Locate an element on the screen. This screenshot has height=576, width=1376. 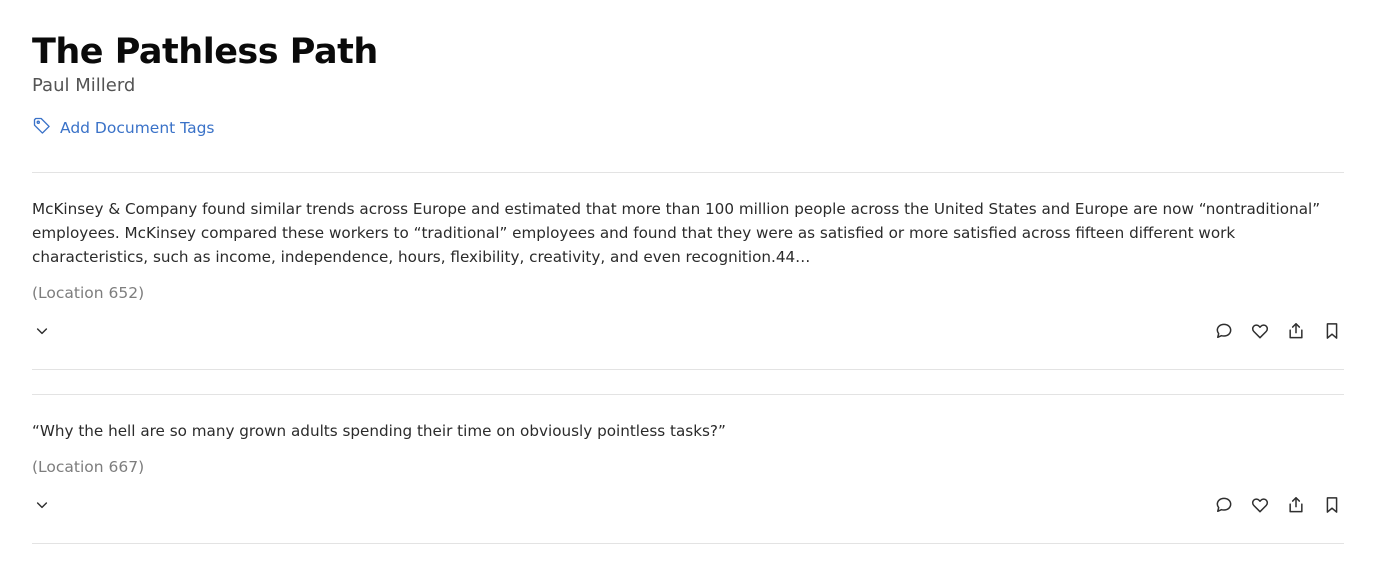
add-document-tags-link: Add Document Tags is located at coordinates (123, 128).